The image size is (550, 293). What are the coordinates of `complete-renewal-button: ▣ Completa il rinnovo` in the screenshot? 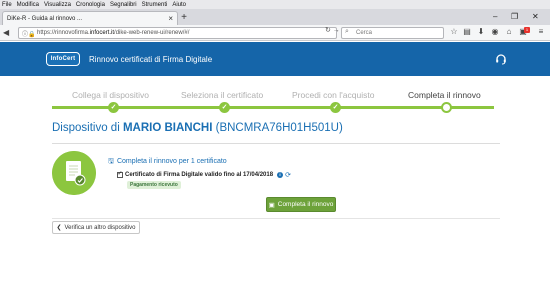 It's located at (301, 204).